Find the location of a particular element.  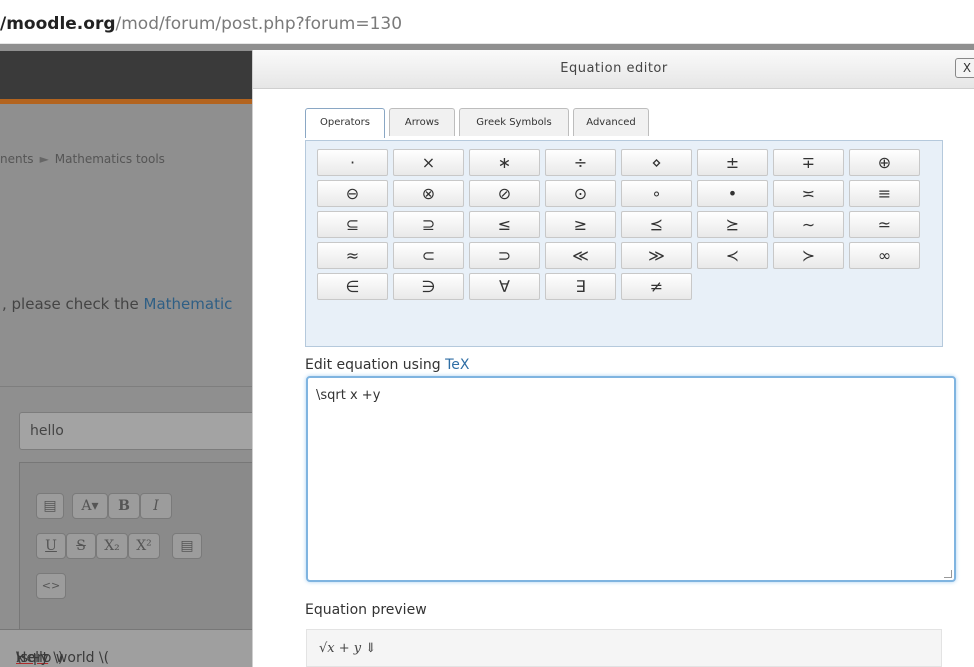

dialog-title: Equation editor is located at coordinates (614, 68).